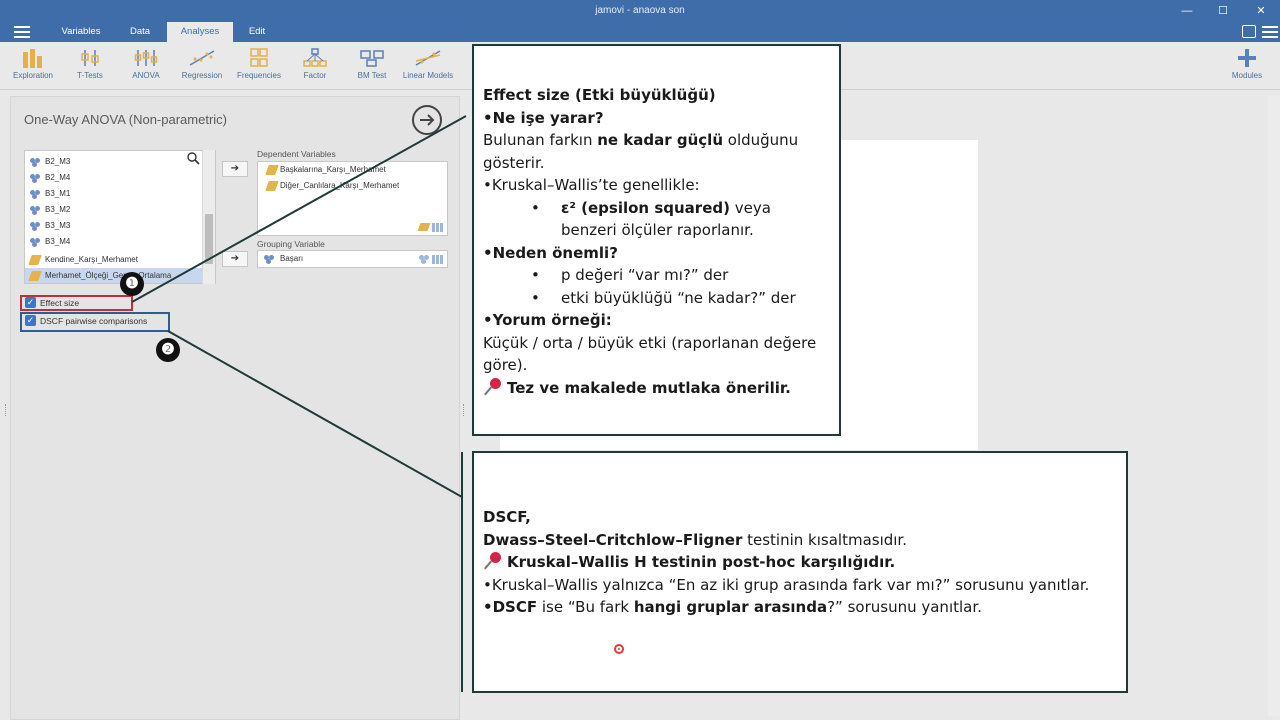 The image size is (1280, 720). Describe the element at coordinates (591, 185) in the screenshot. I see `callout1-p2: •Kruskal–Wallis’te genellikle:` at that location.